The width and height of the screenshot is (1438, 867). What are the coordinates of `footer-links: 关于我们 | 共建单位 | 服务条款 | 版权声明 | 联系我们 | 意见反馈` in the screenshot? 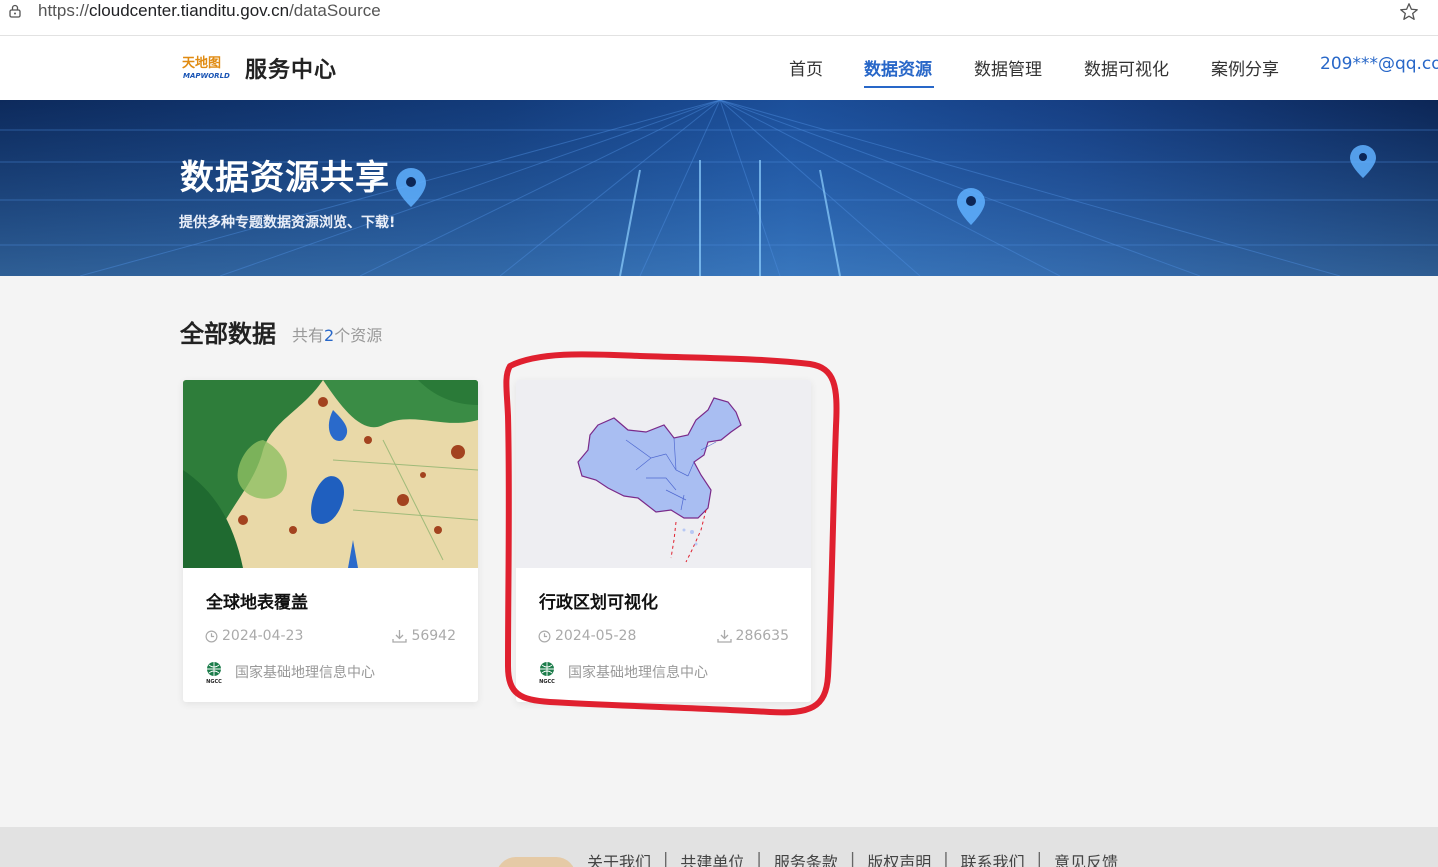 It's located at (852, 858).